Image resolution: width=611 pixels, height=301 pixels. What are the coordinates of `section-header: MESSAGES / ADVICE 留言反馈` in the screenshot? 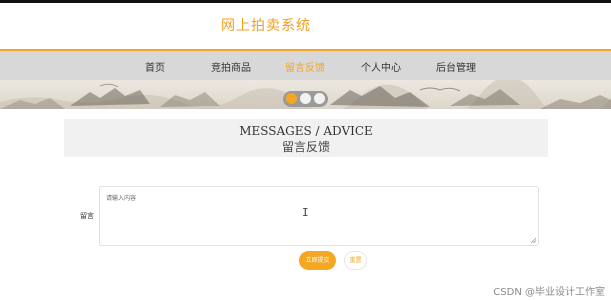 It's located at (306, 138).